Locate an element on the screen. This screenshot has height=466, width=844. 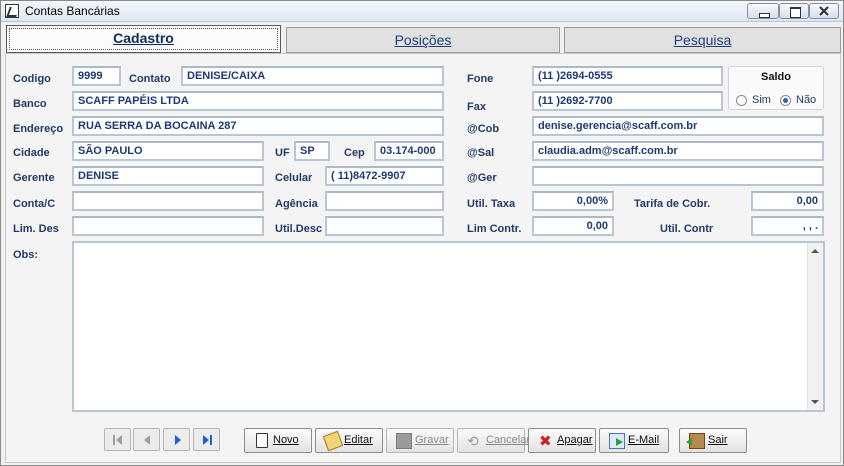
minimize-button is located at coordinates (763, 11).